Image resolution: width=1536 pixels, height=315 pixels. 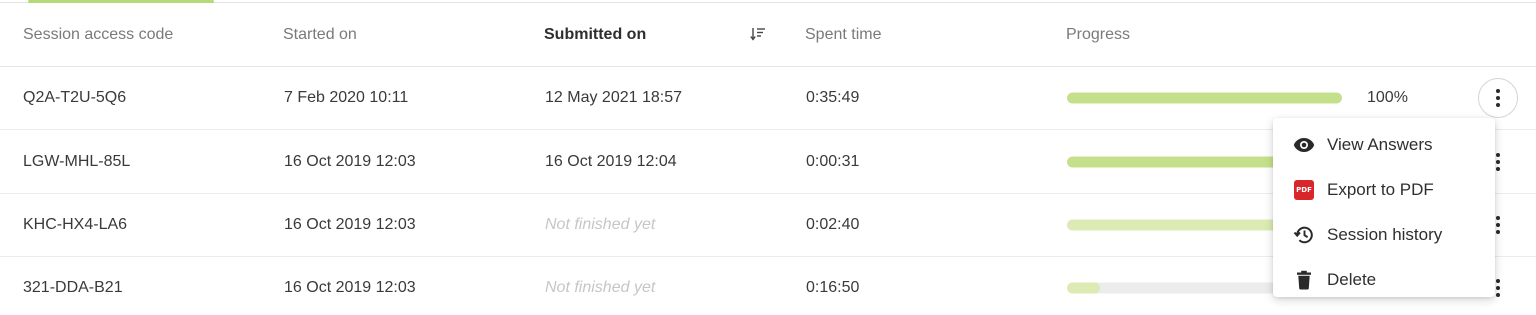 What do you see at coordinates (1384, 279) in the screenshot?
I see `menu-item-delete: Delete` at bounding box center [1384, 279].